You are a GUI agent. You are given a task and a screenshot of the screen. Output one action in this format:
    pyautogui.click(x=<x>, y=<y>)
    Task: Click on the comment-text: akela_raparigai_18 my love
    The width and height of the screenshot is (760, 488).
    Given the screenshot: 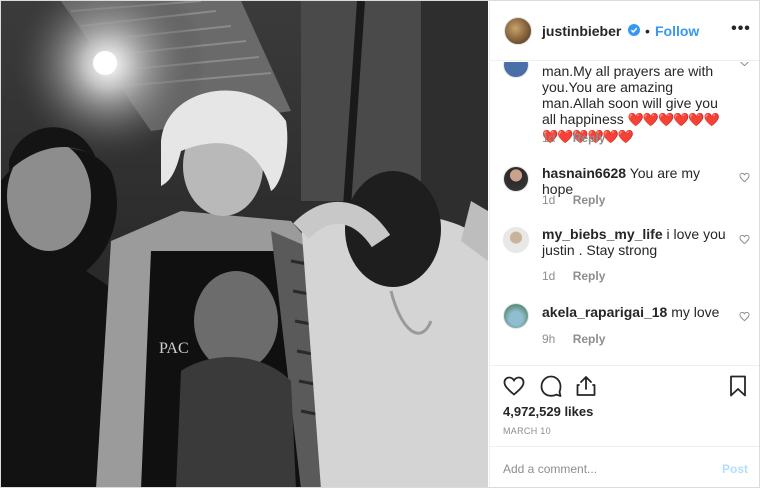 What is the action you would take?
    pyautogui.click(x=631, y=312)
    